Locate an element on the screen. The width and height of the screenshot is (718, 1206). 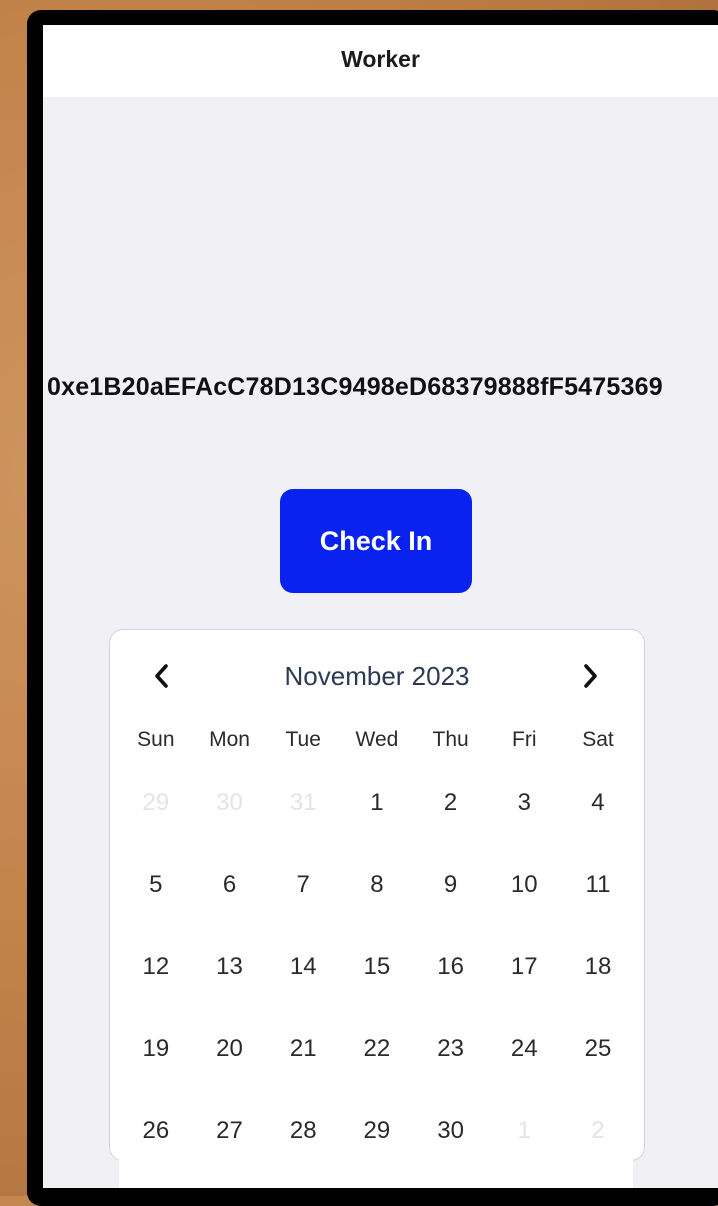
calendar-day: 21 is located at coordinates (303, 1049).